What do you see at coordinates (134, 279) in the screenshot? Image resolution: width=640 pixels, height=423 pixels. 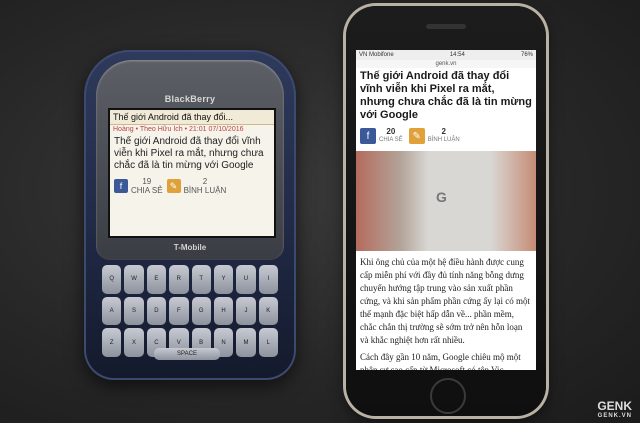 I see `keyboard-key: W` at bounding box center [134, 279].